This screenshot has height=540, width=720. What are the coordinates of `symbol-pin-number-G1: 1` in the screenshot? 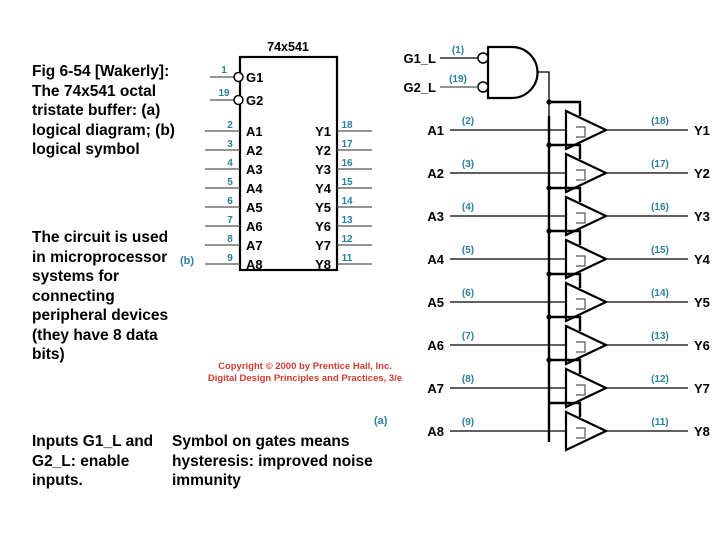 It's located at (224, 70).